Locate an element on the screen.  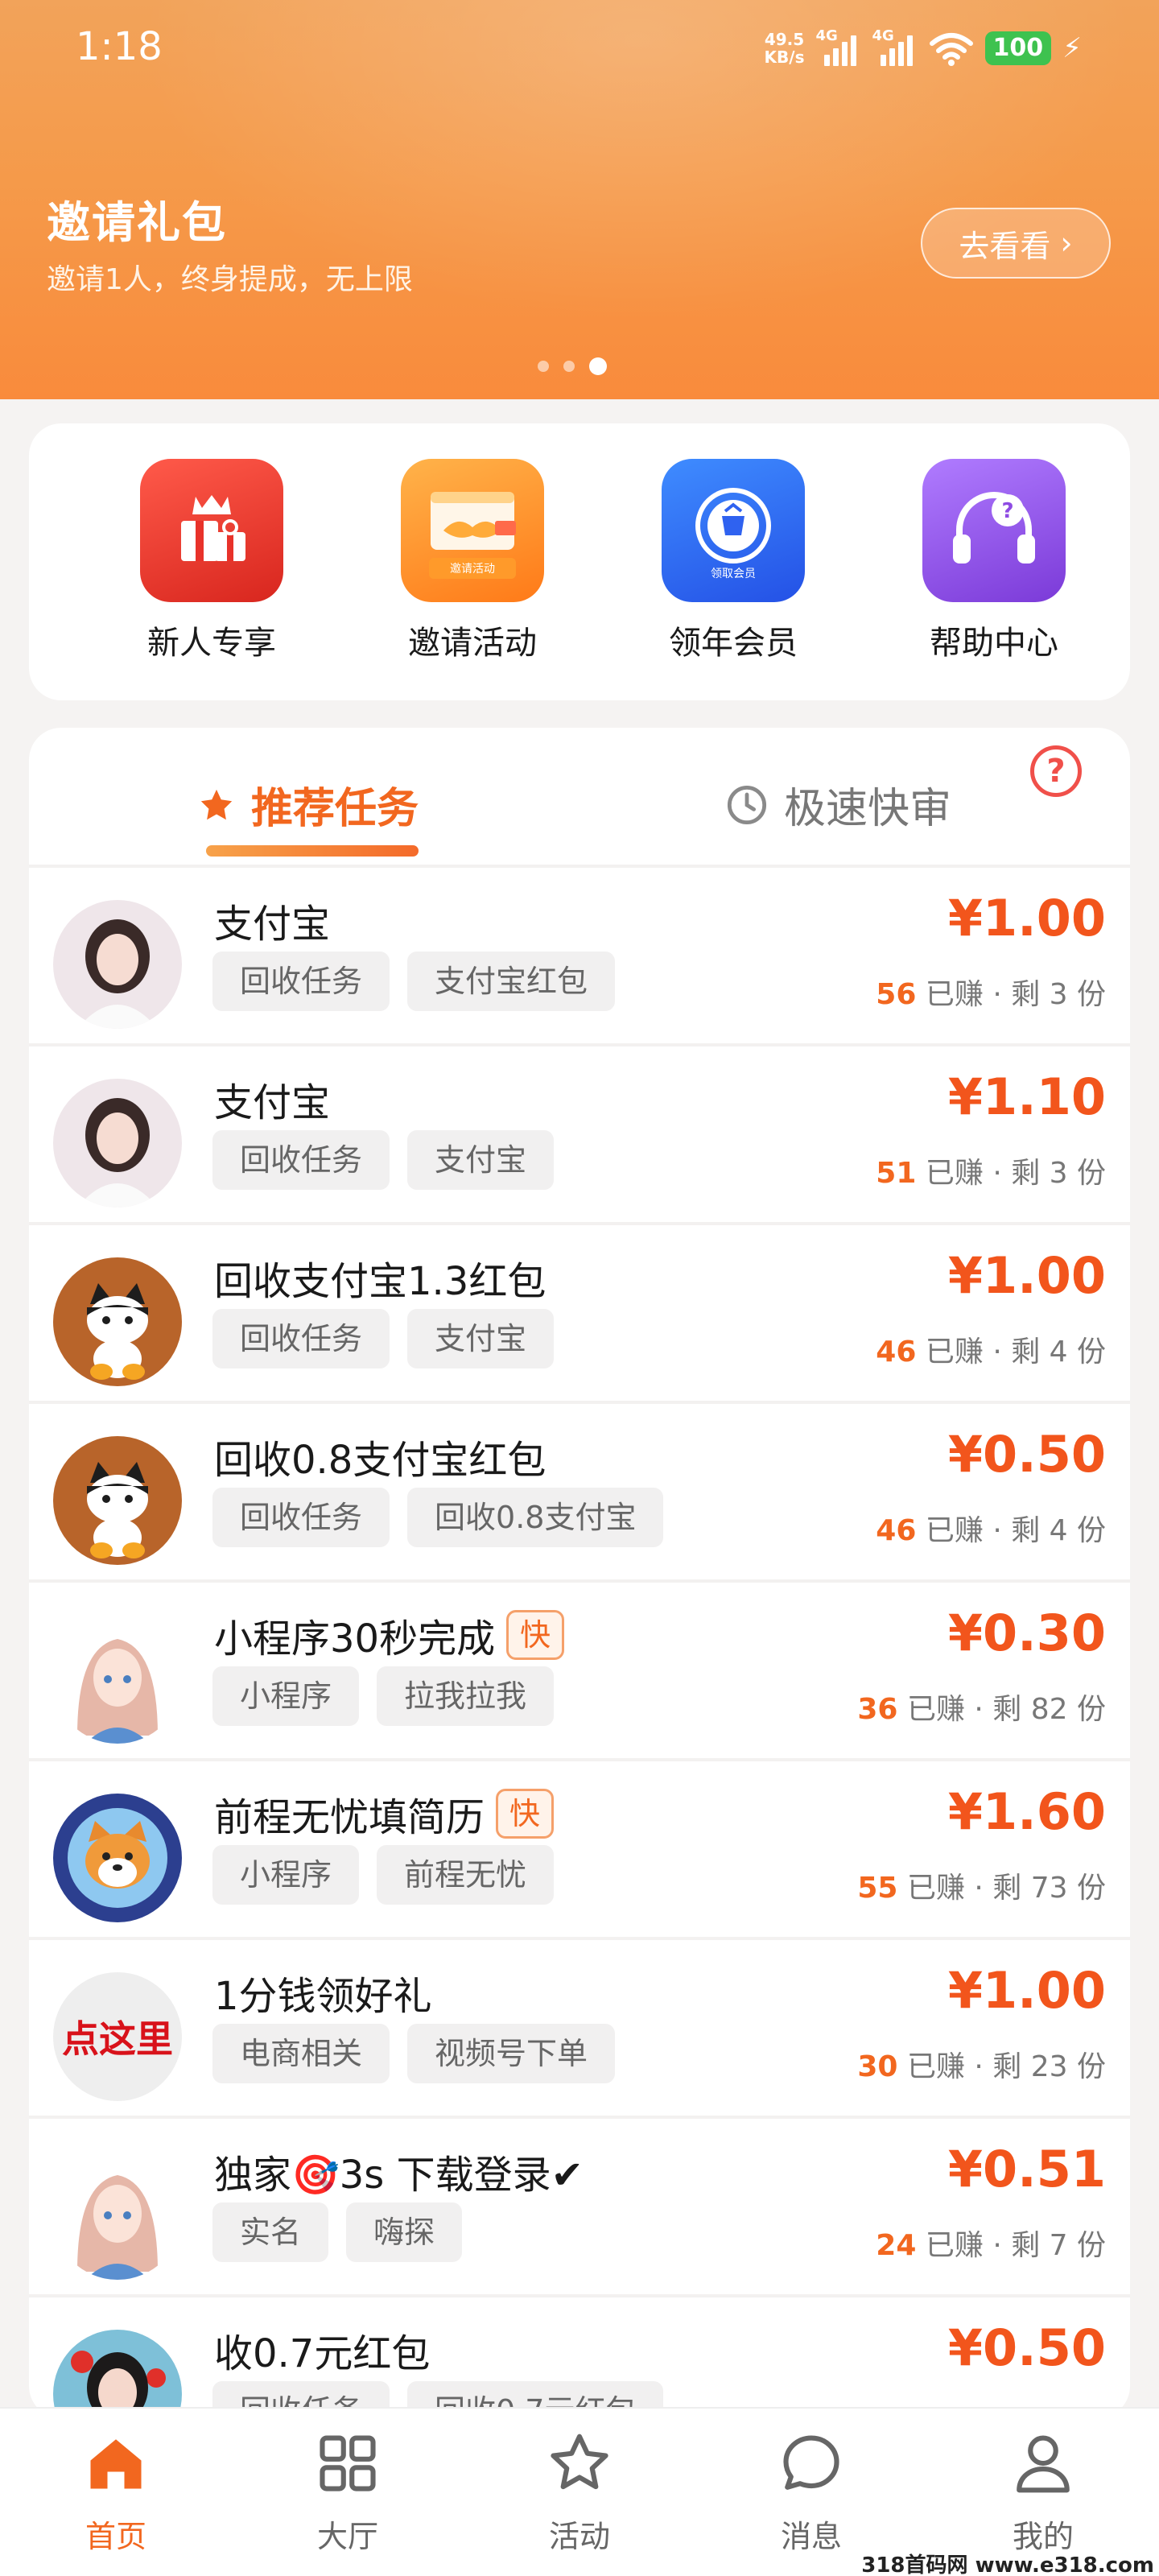
home-icon is located at coordinates (116, 2464).